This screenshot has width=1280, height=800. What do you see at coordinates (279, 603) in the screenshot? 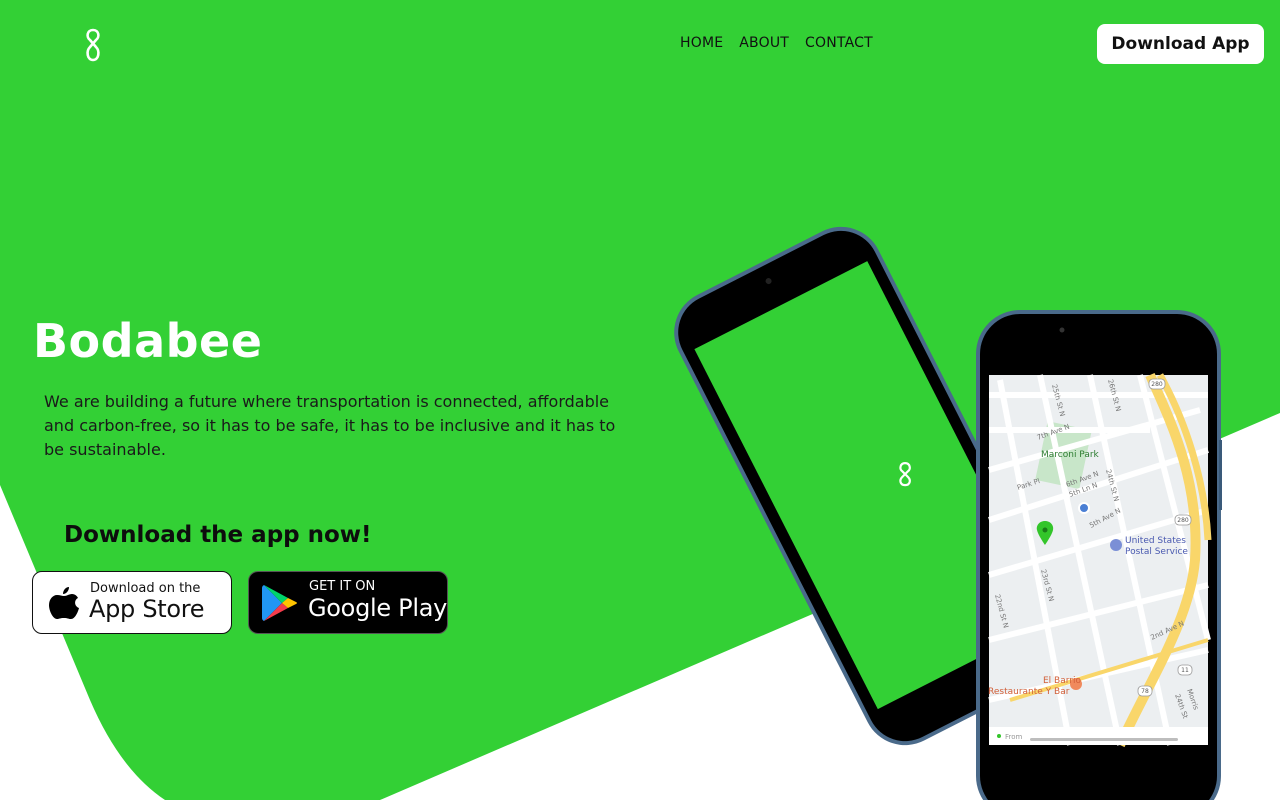
I see `google-play-icon` at bounding box center [279, 603].